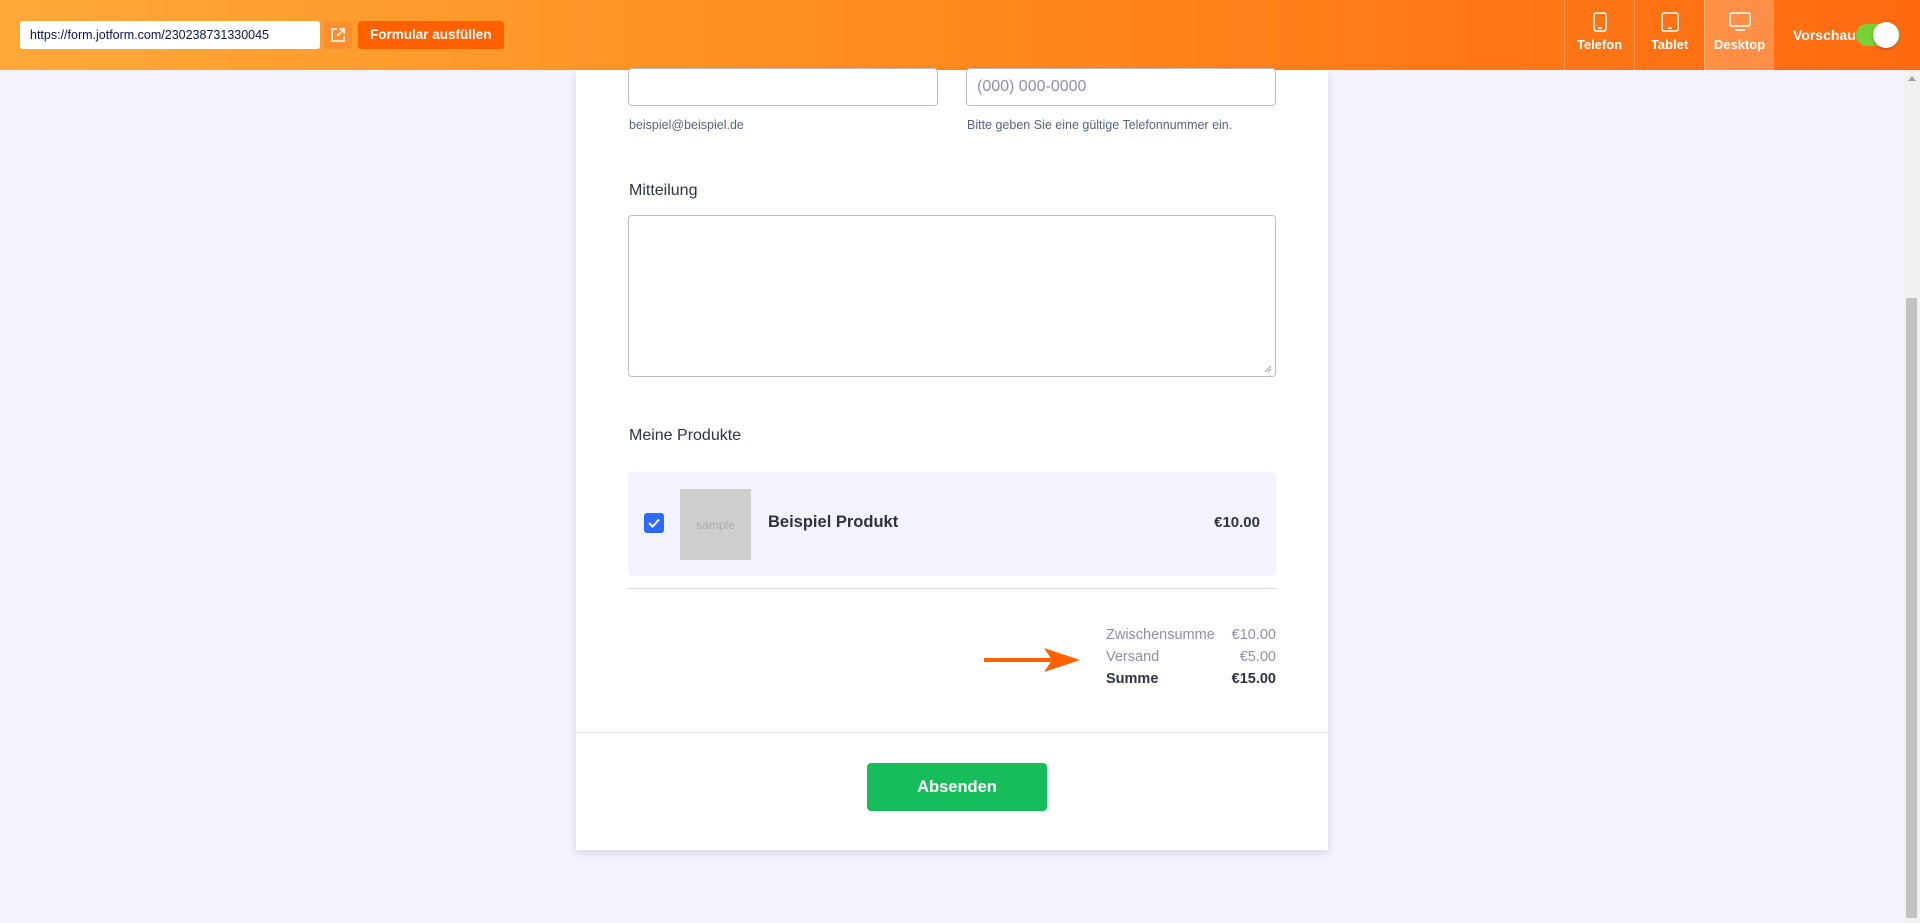 This screenshot has height=923, width=1920. I want to click on page-scrollbar, so click(1911, 496).